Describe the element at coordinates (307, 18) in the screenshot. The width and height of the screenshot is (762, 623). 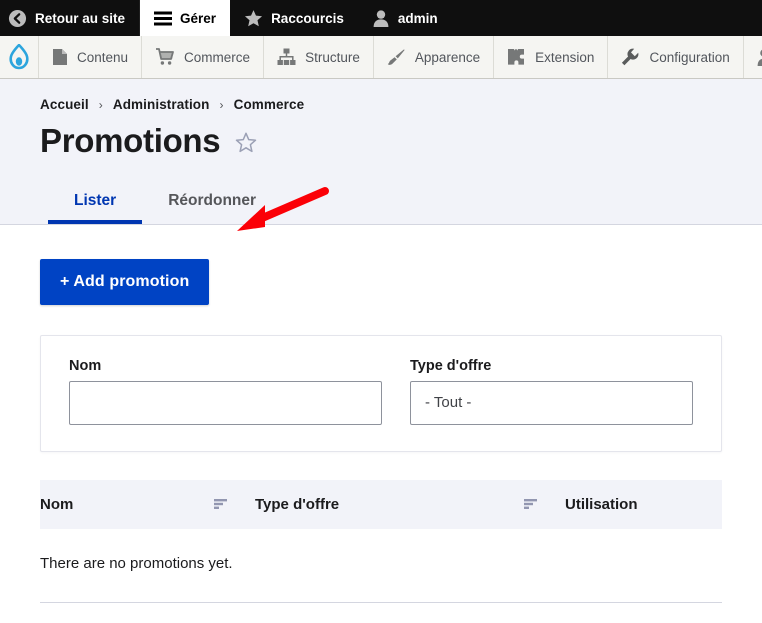
I see `toolbar-item-label: Raccourcis` at that location.